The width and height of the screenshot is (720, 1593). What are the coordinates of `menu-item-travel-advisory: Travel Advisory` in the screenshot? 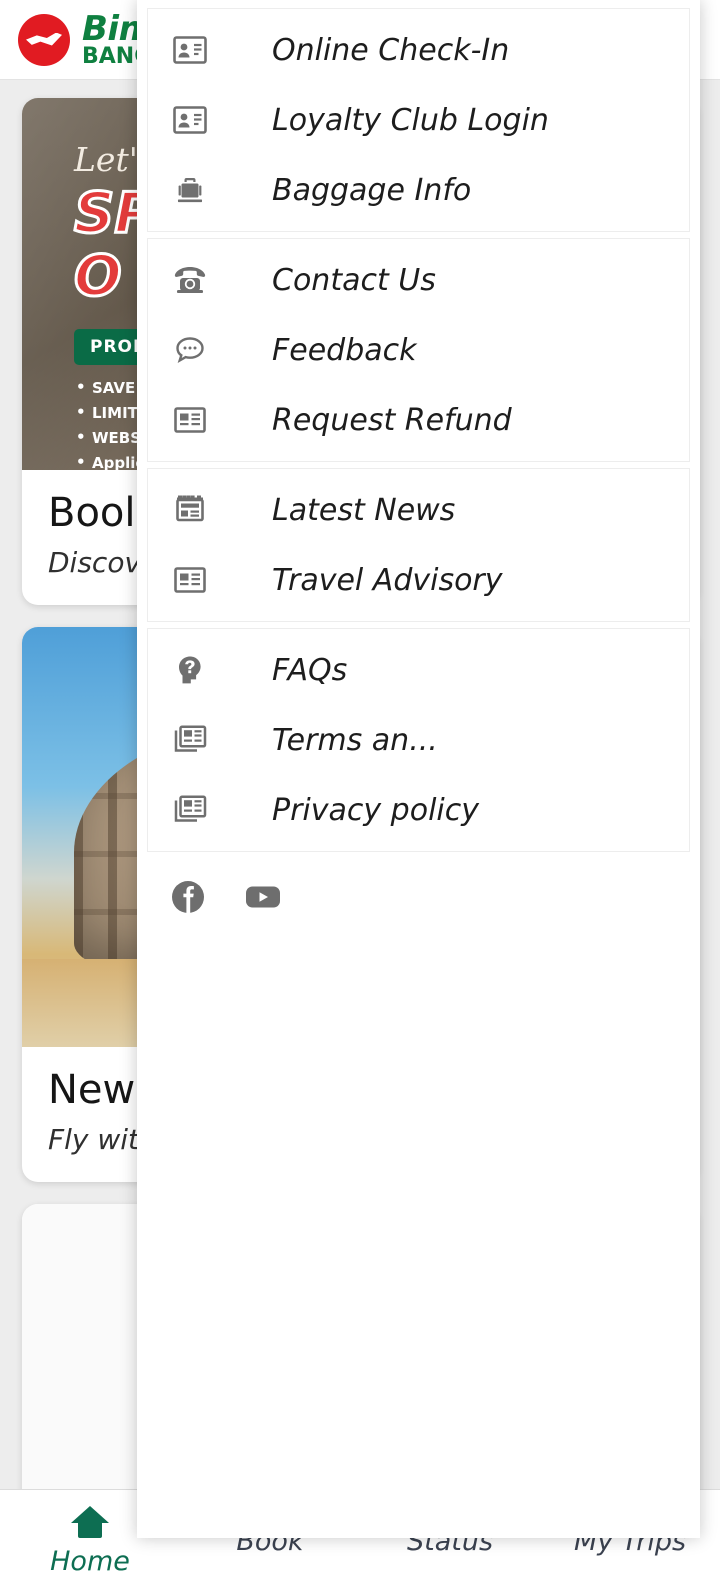 It's located at (418, 580).